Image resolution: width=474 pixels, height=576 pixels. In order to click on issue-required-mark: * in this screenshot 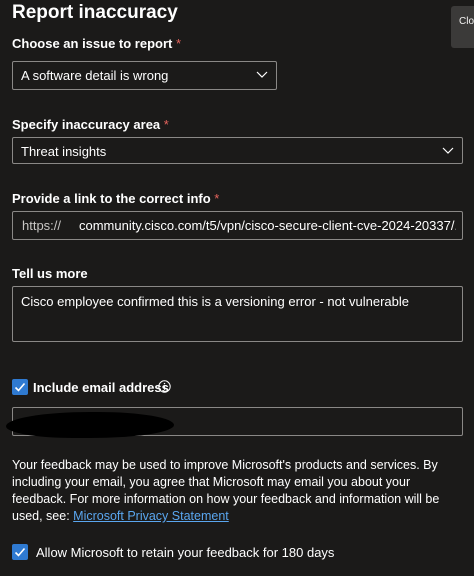, I will do `click(179, 43)`.